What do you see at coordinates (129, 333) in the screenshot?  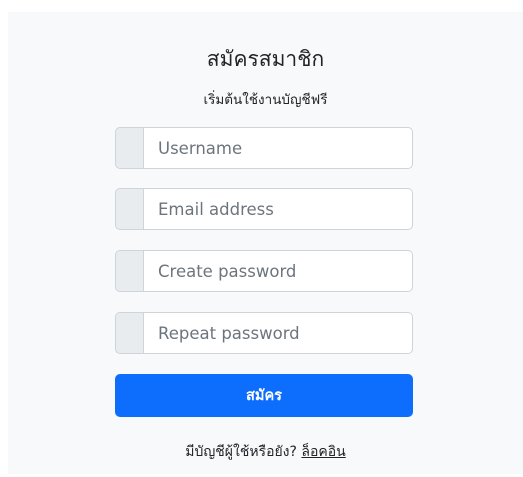 I see `repeat-password-addon` at bounding box center [129, 333].